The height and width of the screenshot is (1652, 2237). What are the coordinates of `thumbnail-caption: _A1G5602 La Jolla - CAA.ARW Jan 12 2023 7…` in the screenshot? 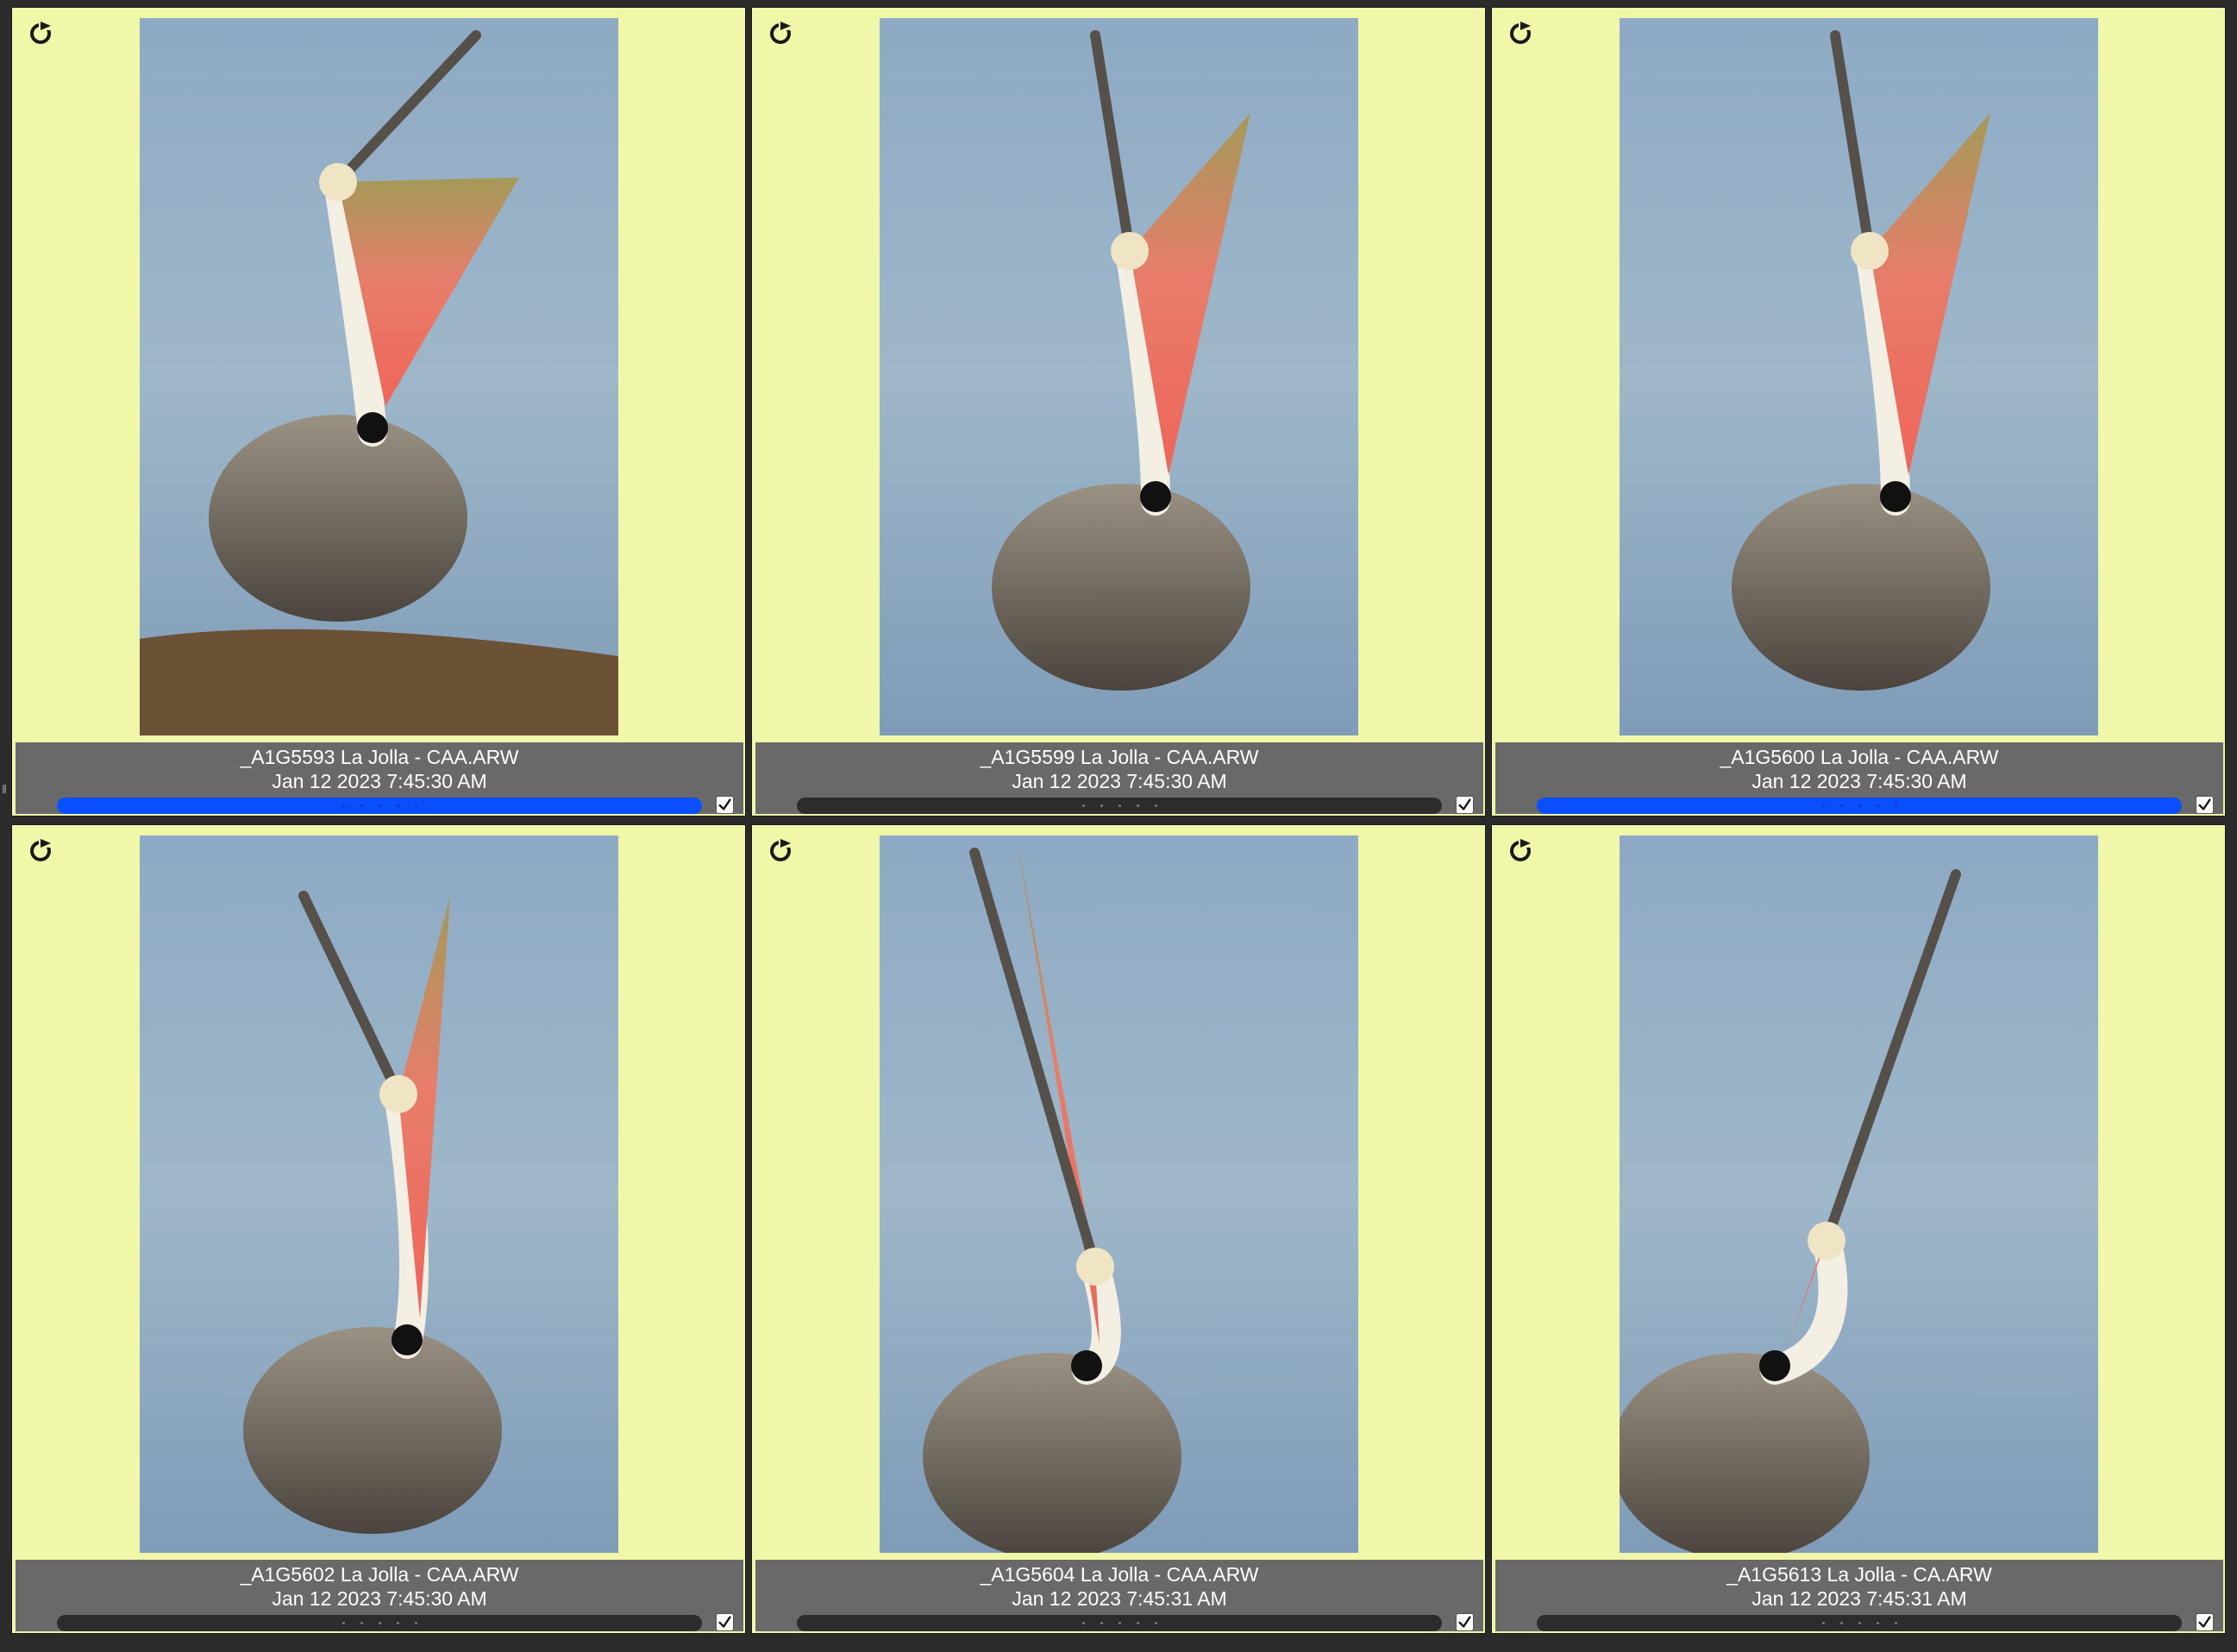 It's located at (379, 1595).